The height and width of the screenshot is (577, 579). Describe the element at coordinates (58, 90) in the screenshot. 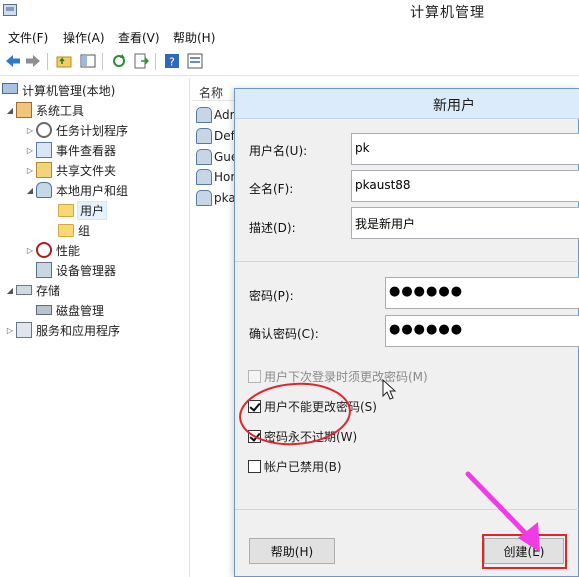

I see `tree-node-root: 计算机管理(本地)` at that location.